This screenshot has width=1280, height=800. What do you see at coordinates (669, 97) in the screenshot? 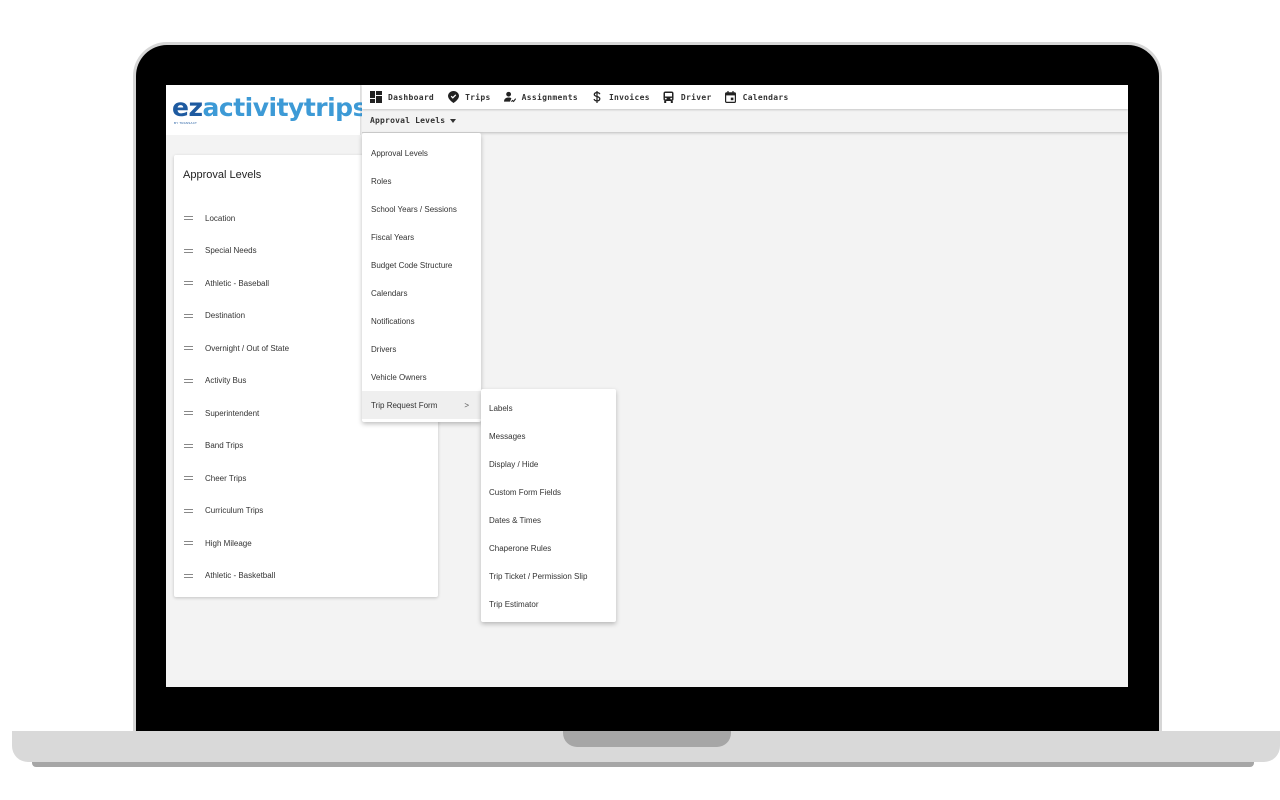
I see `bus-icon` at bounding box center [669, 97].